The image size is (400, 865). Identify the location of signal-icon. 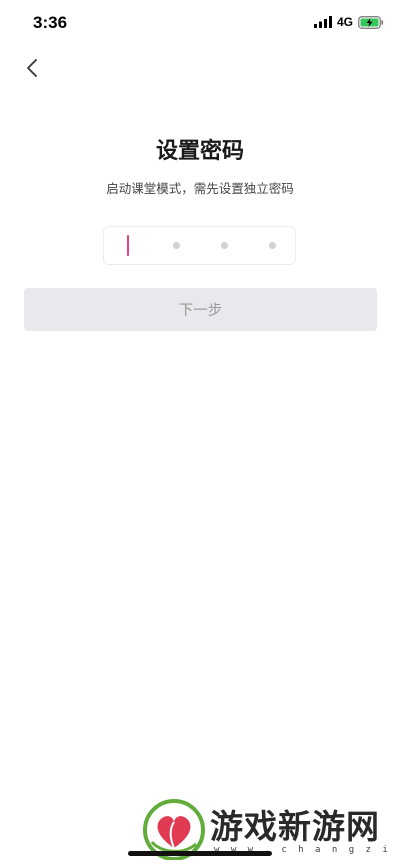
(322, 22).